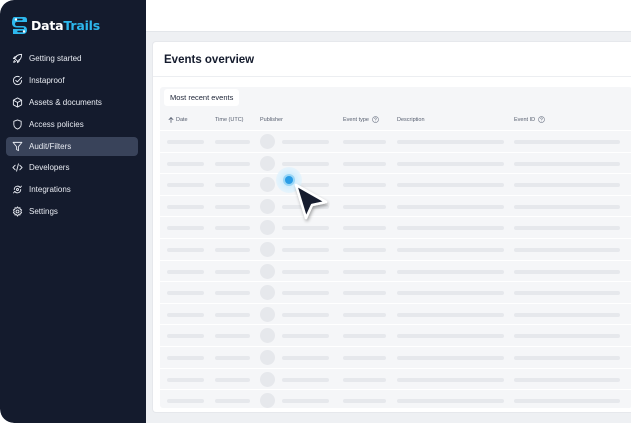 This screenshot has height=423, width=631. I want to click on logo-text-part2: Trails, so click(81, 25).